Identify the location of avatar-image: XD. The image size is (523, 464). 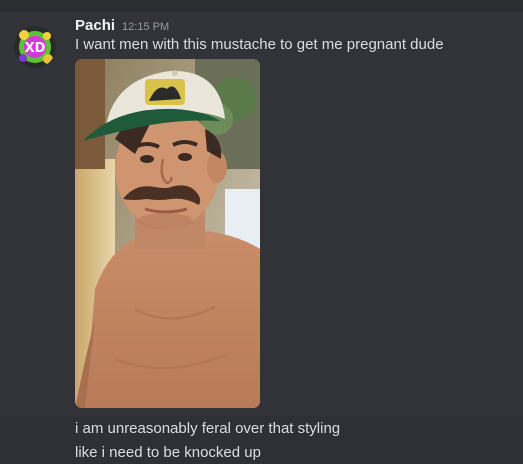
(35, 47).